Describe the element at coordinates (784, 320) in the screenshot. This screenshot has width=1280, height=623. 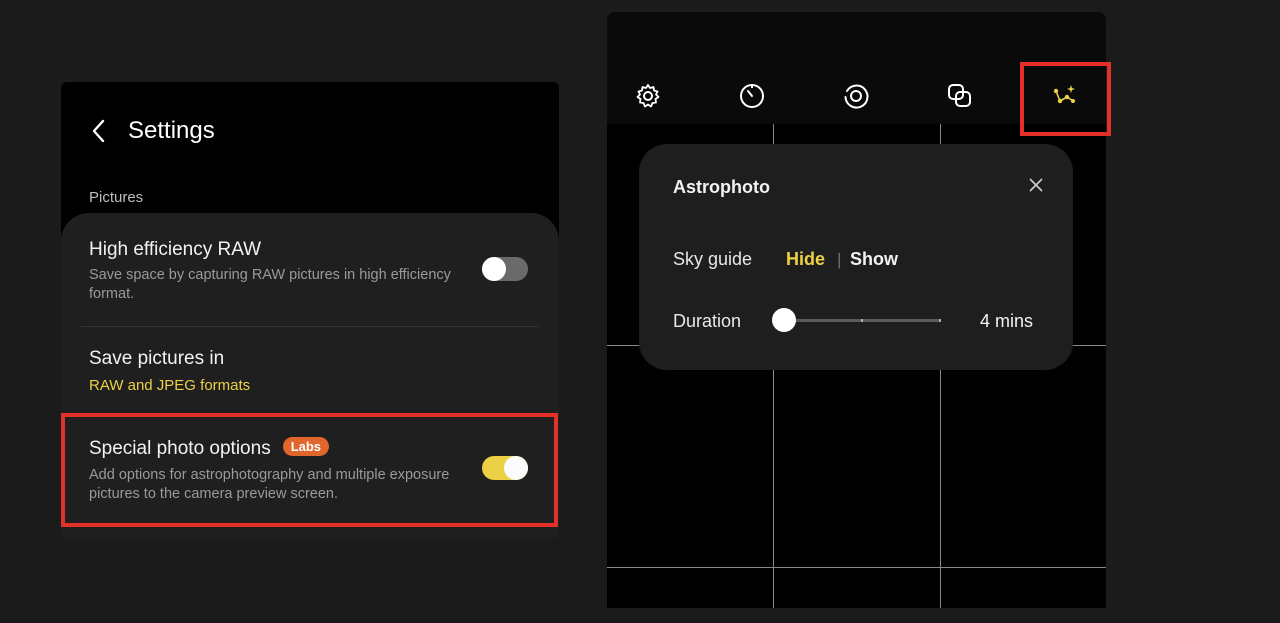
I see `duration-slider-thumb` at that location.